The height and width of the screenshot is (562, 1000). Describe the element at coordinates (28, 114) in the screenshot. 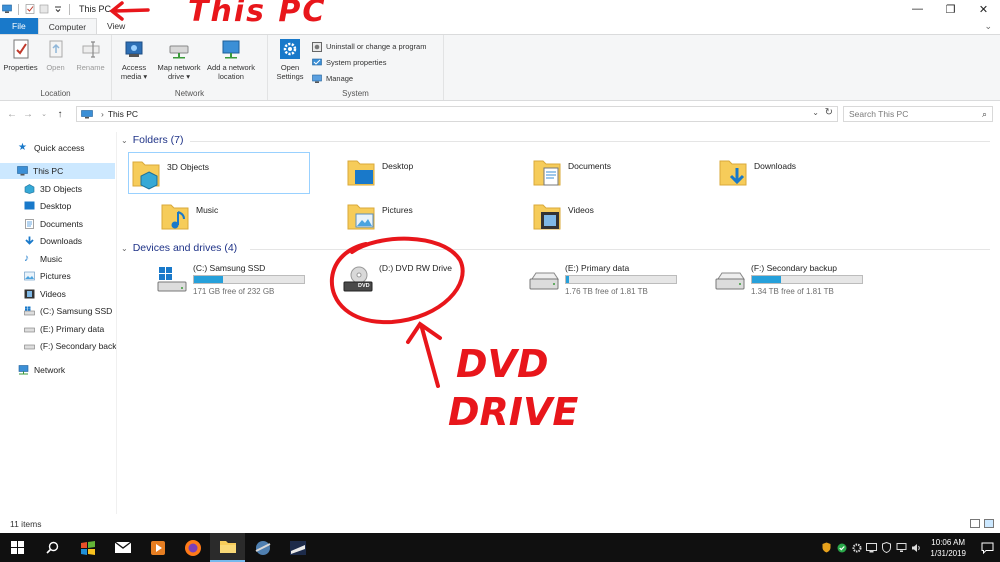

I see `forward-arrow-icon: →` at that location.